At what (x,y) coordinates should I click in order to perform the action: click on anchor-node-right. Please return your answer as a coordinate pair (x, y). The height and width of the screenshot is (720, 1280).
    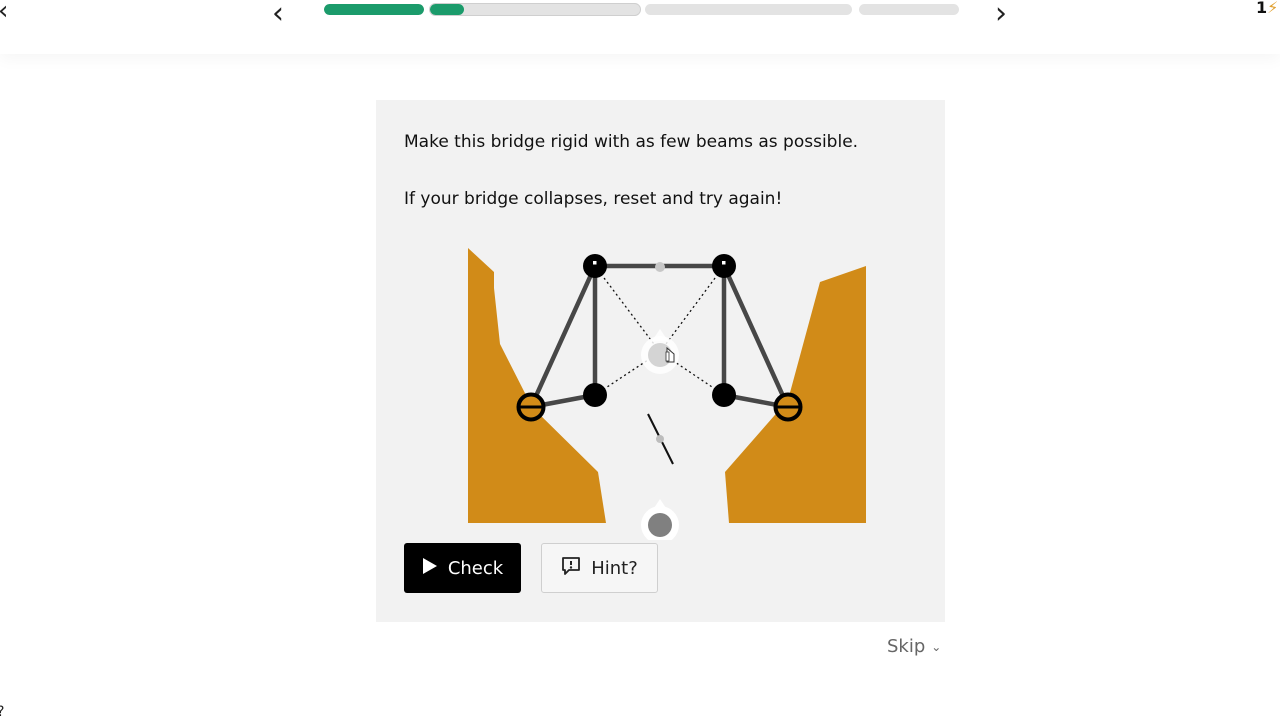
    Looking at the image, I should click on (788, 407).